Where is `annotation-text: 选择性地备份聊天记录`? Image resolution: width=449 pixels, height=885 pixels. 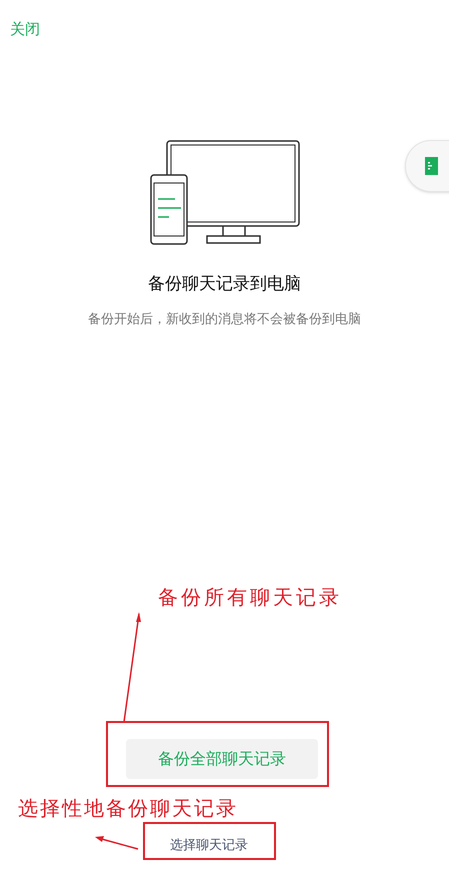
annotation-text: 选择性地备份聊天记录 is located at coordinates (128, 808).